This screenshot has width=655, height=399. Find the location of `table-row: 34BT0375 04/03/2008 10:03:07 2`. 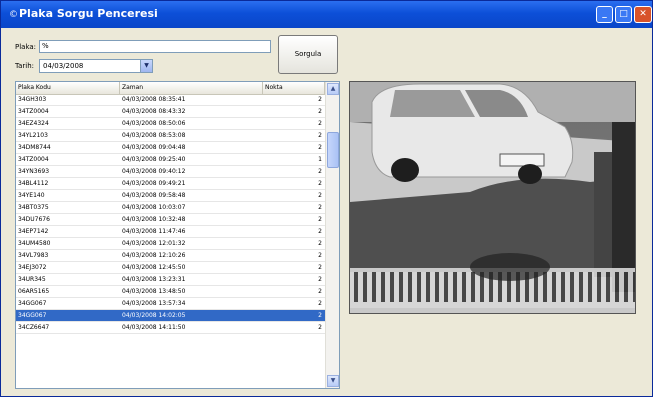

table-row: 34BT0375 04/03/2008 10:03:07 2 is located at coordinates (170, 208).